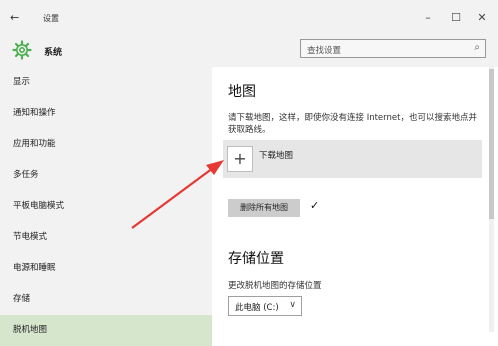 The height and width of the screenshot is (346, 498). Describe the element at coordinates (14, 17) in the screenshot. I see `back-arrow-icon: ←` at that location.